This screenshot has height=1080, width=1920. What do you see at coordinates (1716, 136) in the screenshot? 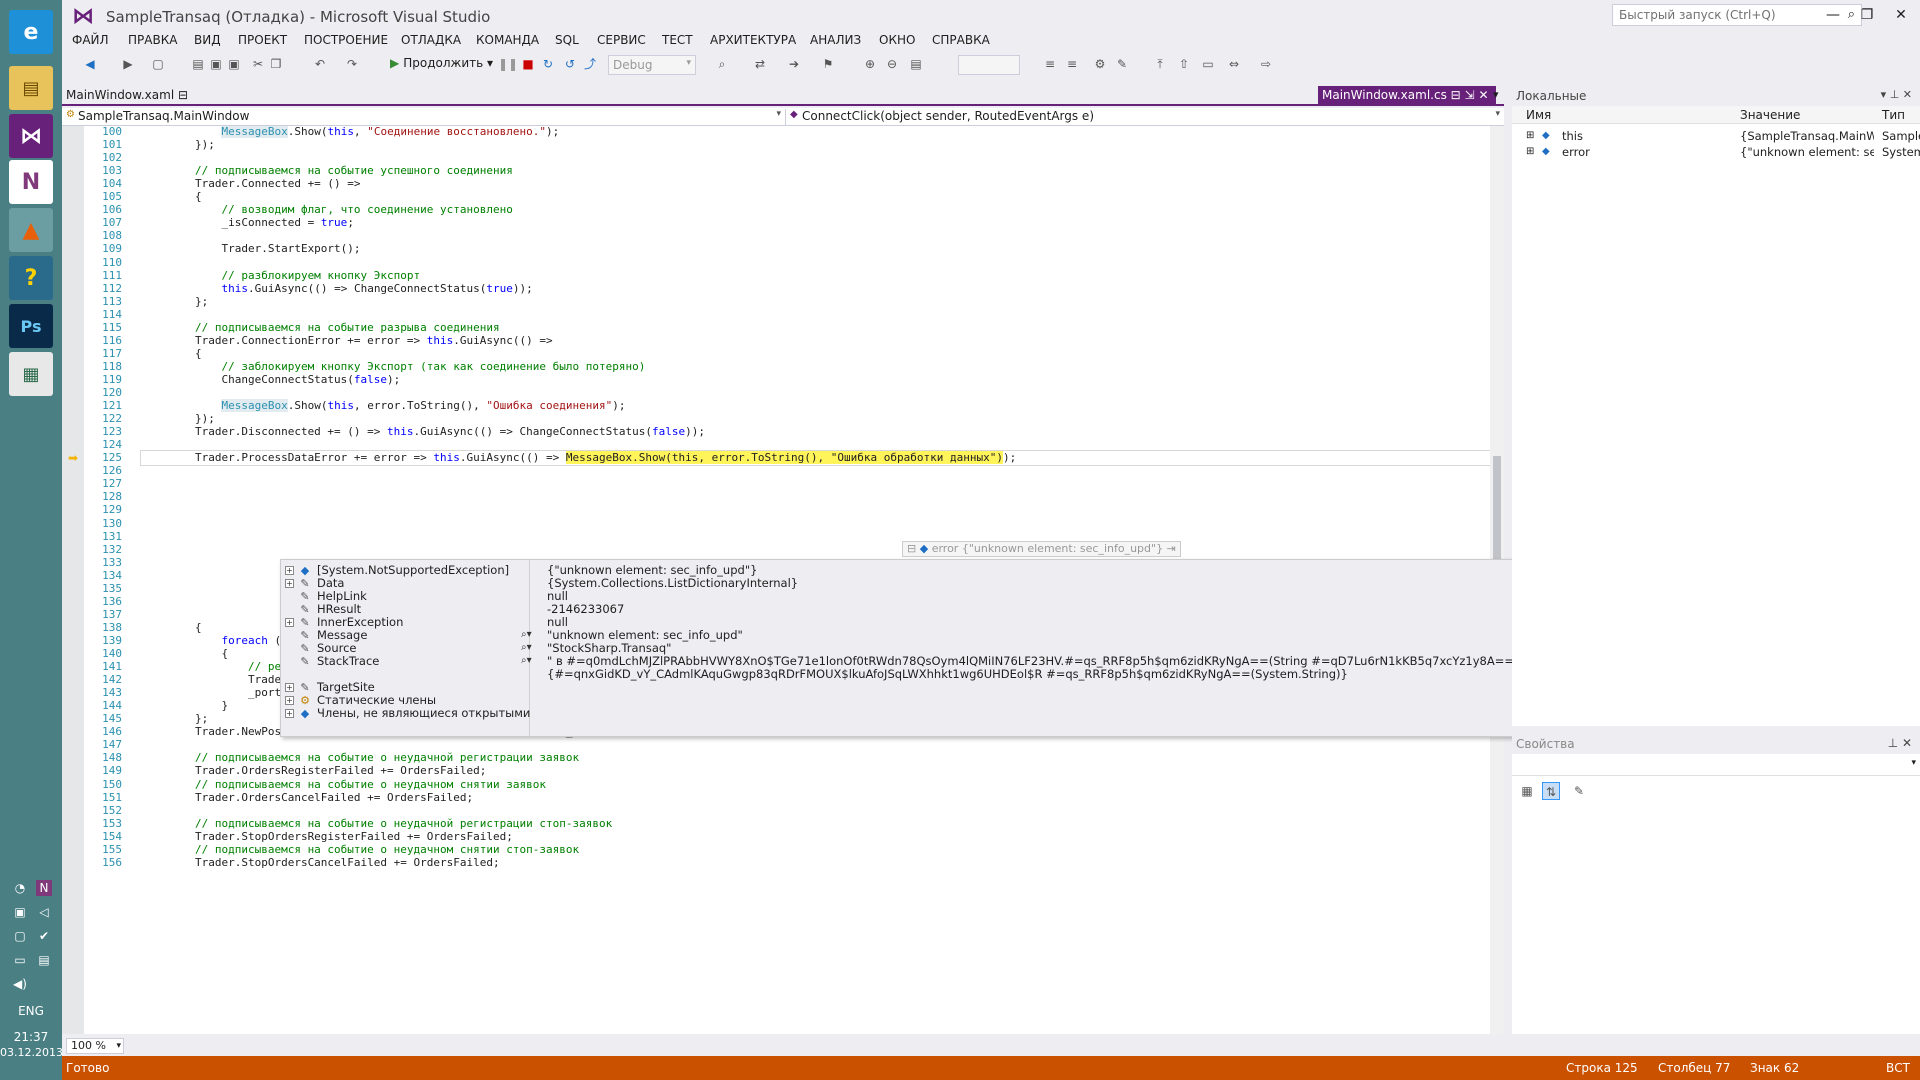
I see `locals-row: ⊞ ◆ this {SampleTransaq.MainWind SampleT` at bounding box center [1716, 136].